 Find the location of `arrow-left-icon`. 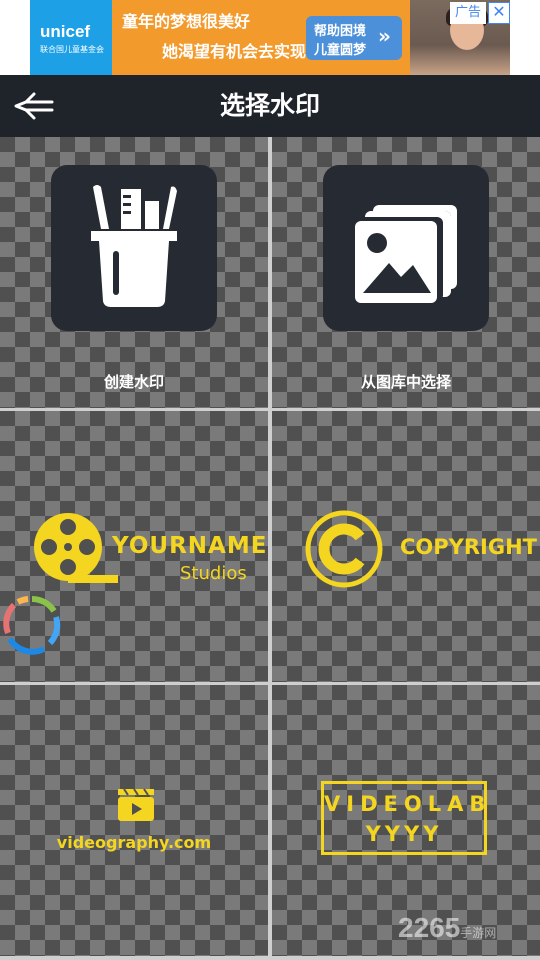

arrow-left-icon is located at coordinates (34, 106).